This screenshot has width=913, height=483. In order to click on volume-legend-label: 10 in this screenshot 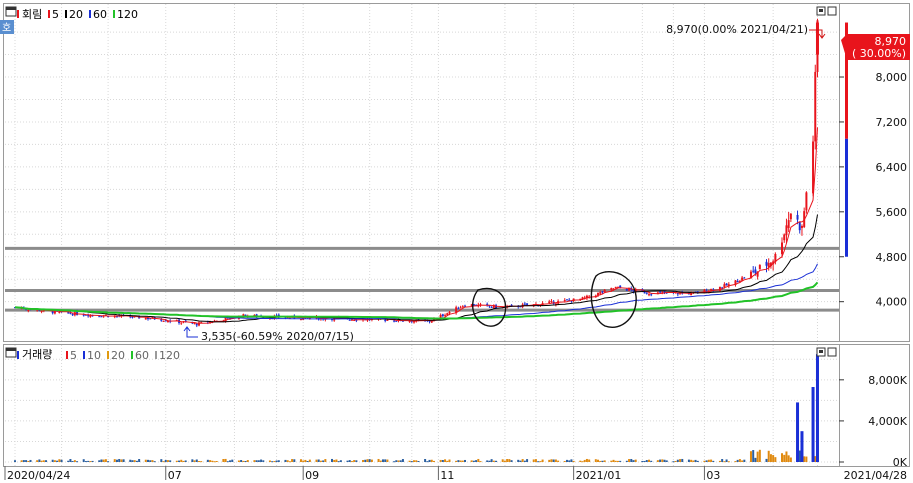, I will do `click(94, 355)`.